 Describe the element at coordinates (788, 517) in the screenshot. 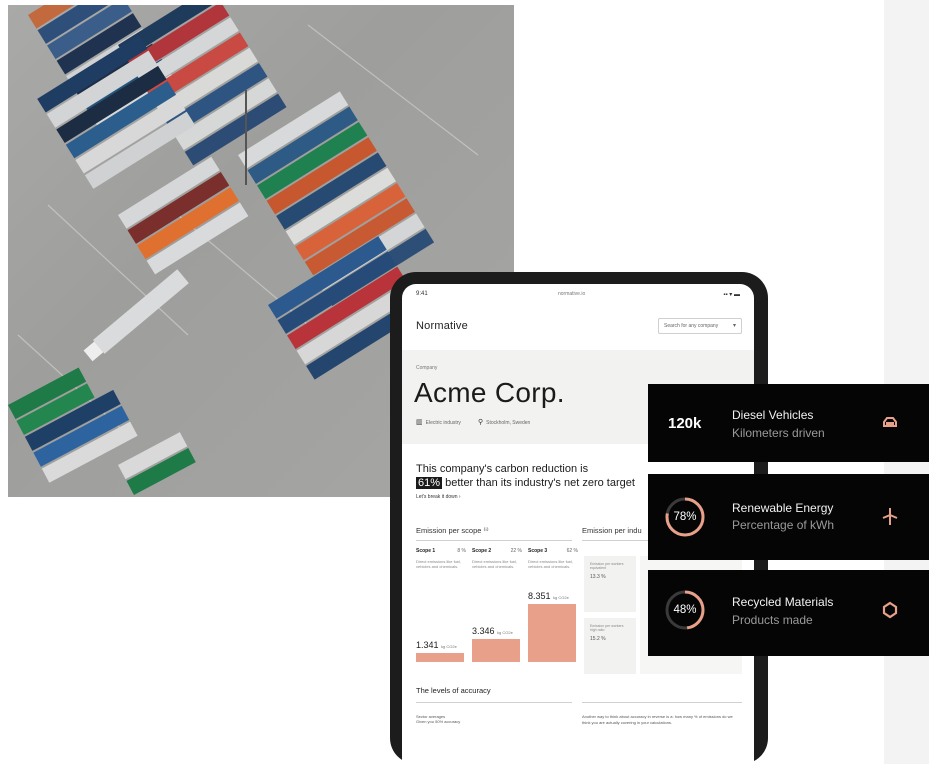

I see `metric-card-renewable: 78% Renewable Energy Percentage of kWh` at that location.